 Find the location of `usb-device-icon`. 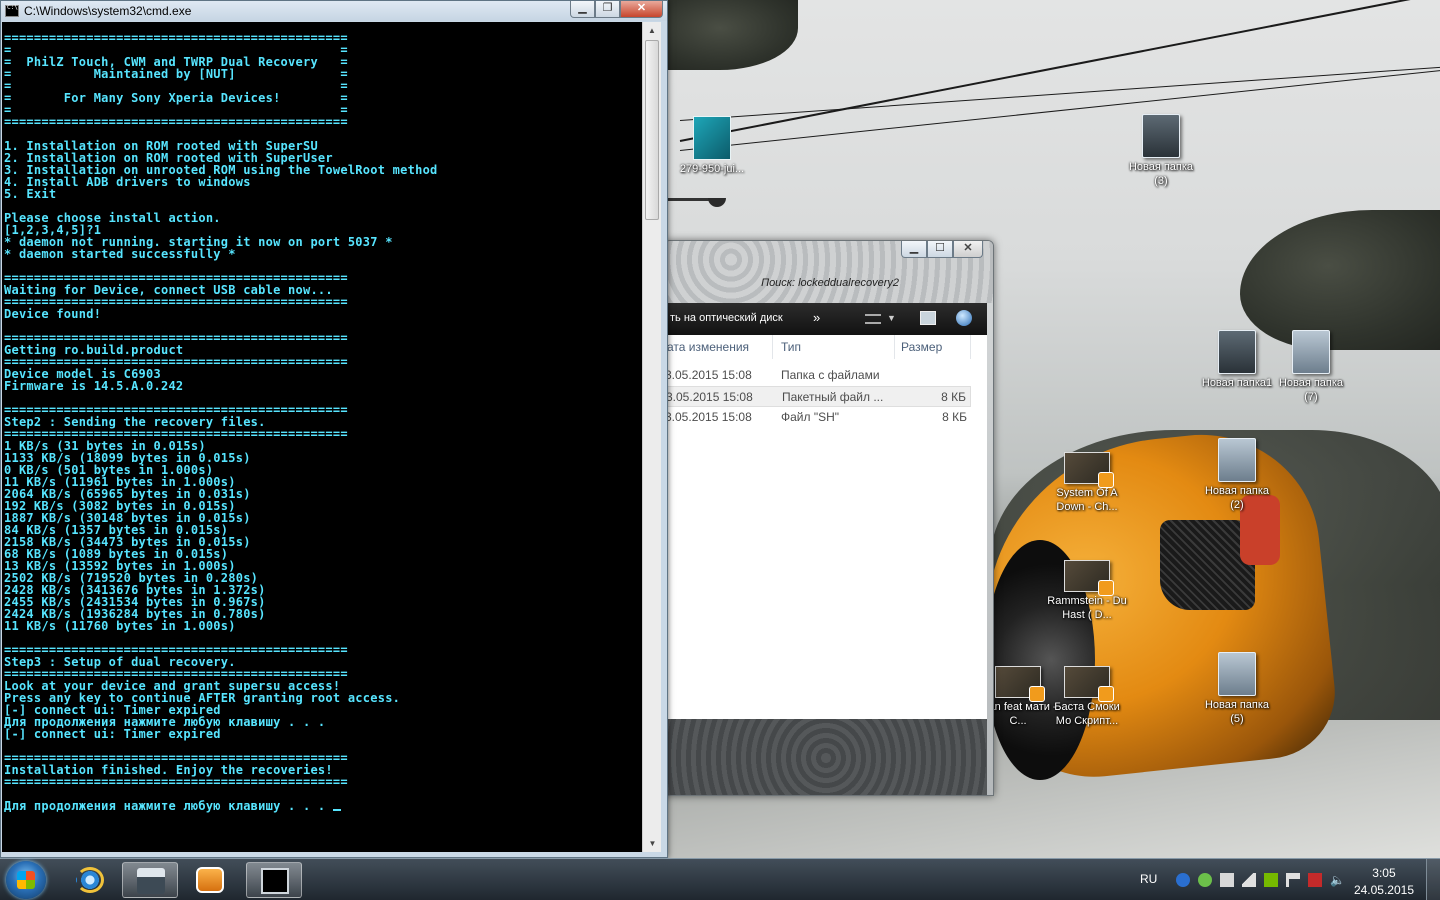

usb-device-icon is located at coordinates (1227, 880).